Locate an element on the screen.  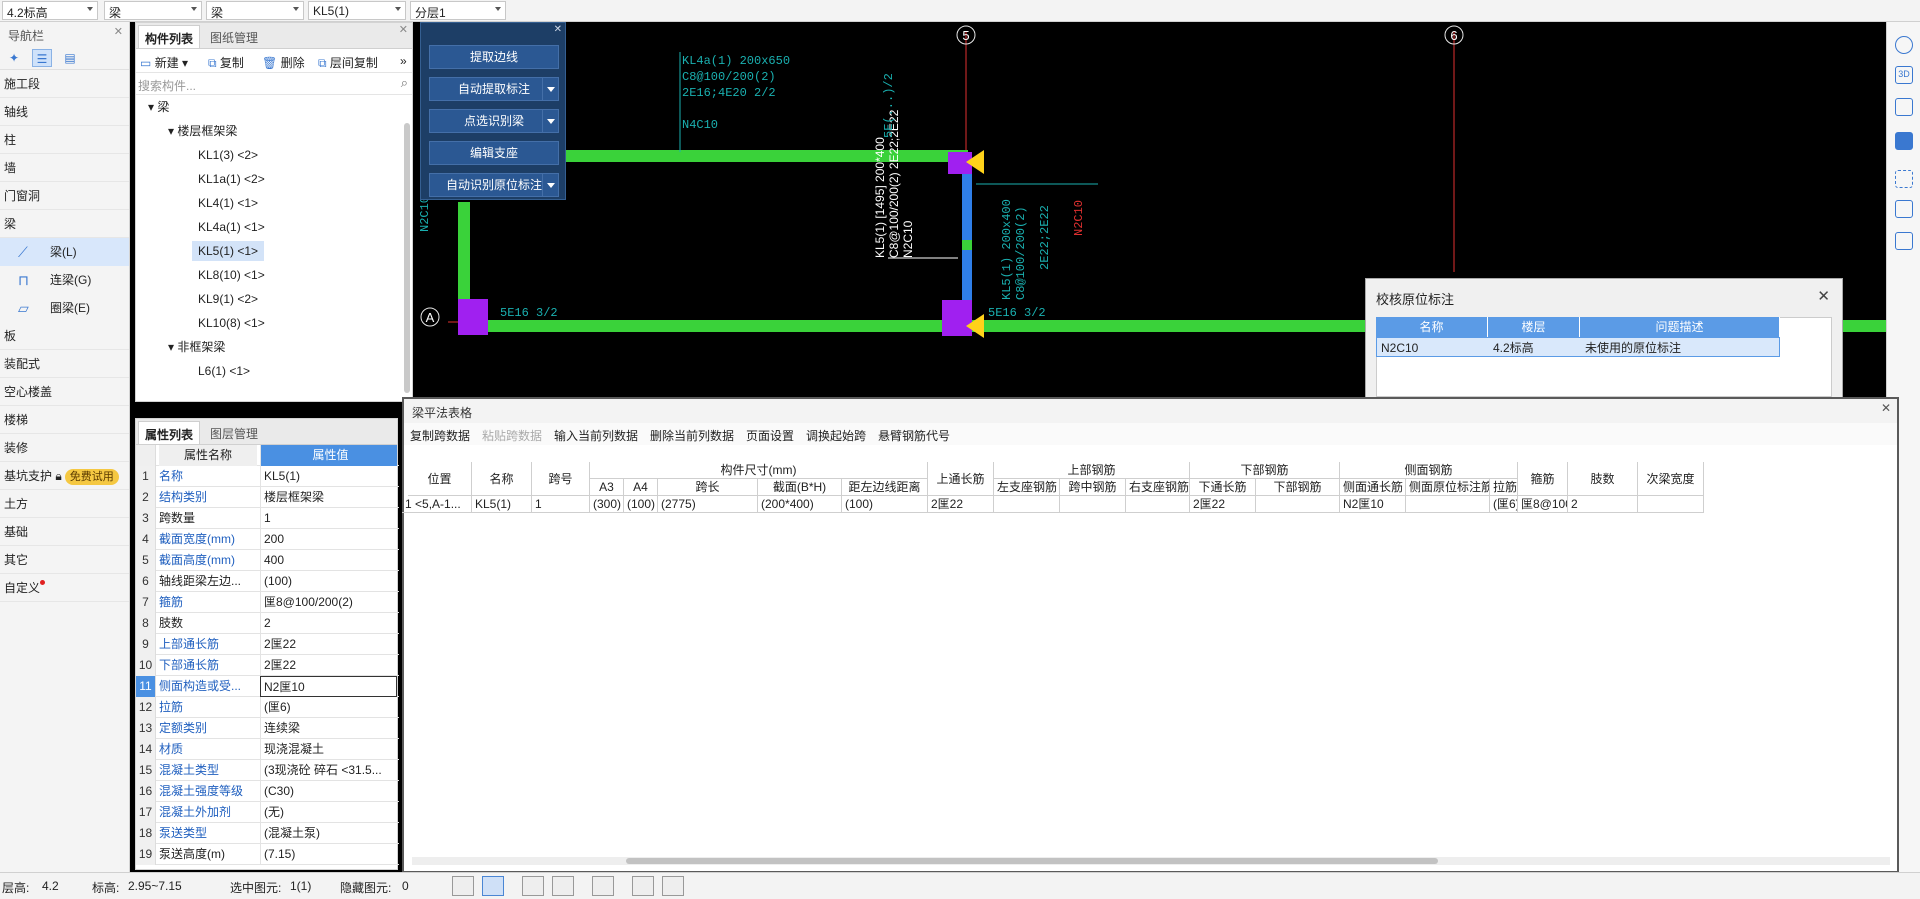
cell-span-length: (2775) is located at coordinates (708, 504).